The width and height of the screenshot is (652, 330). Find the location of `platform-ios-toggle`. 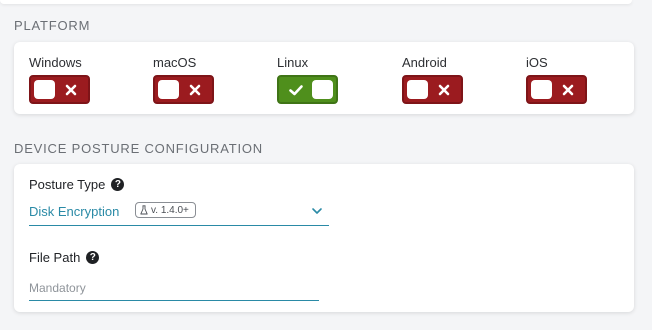

platform-ios-toggle is located at coordinates (556, 89).